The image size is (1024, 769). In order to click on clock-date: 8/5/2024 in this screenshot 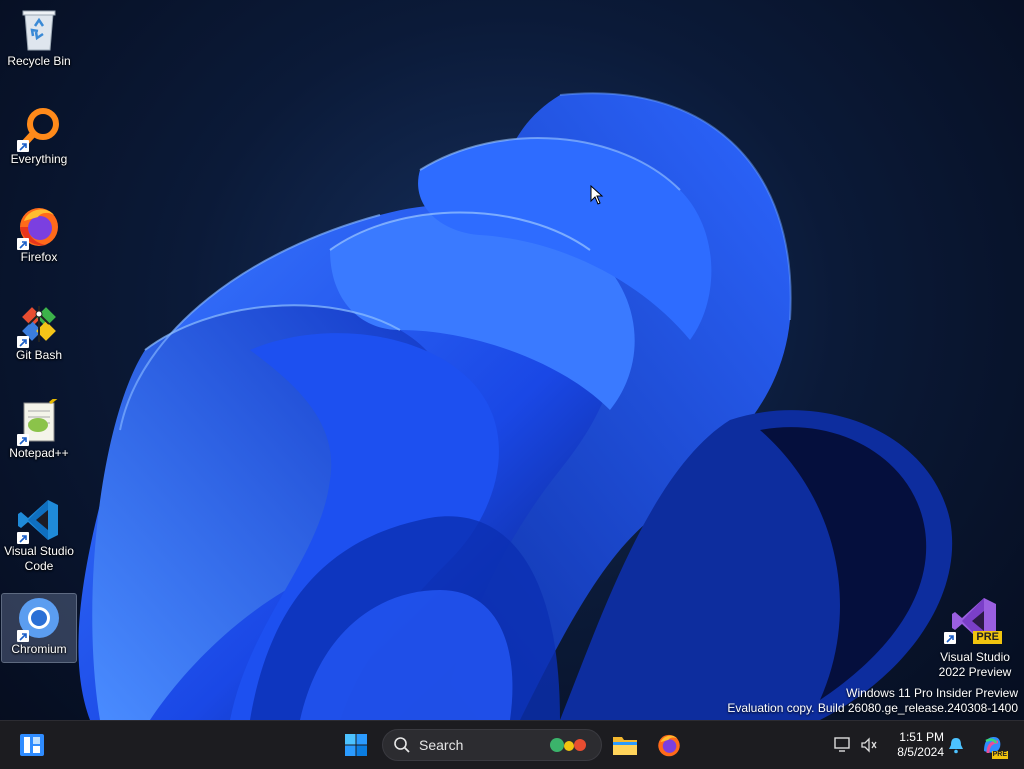, I will do `click(920, 752)`.